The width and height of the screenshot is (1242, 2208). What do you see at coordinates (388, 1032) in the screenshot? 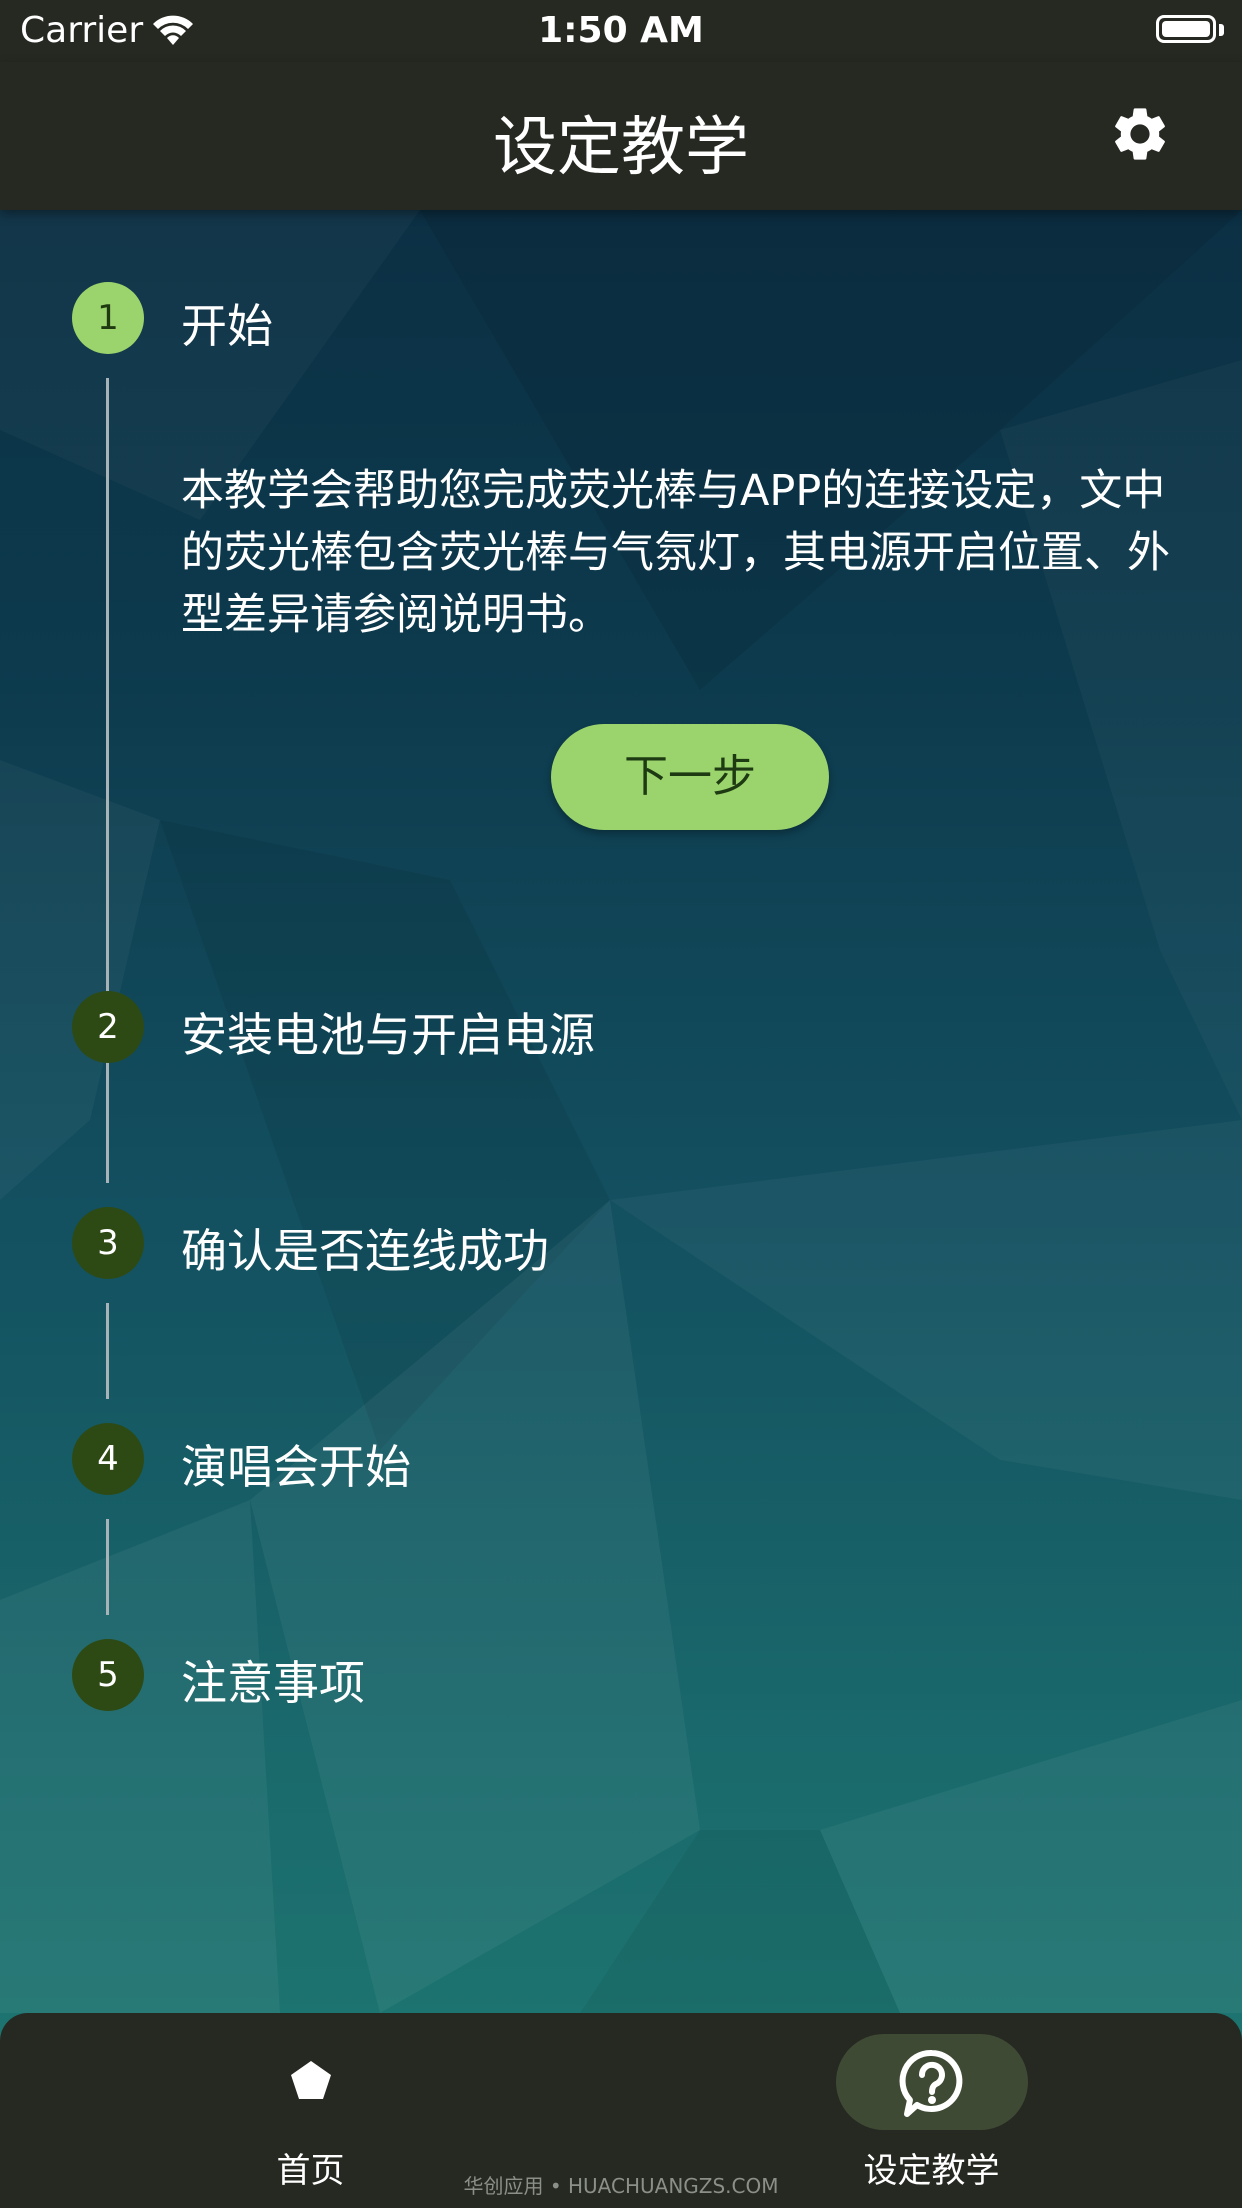
I see `step-title-install-battery: 安装电池与开启电源` at bounding box center [388, 1032].